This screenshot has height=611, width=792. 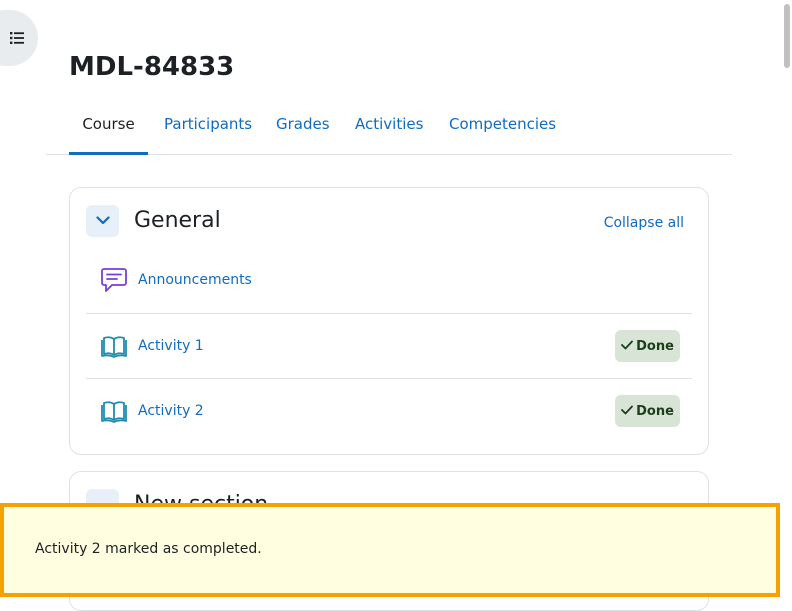 What do you see at coordinates (389, 280) in the screenshot?
I see `activity-item: Announcements` at bounding box center [389, 280].